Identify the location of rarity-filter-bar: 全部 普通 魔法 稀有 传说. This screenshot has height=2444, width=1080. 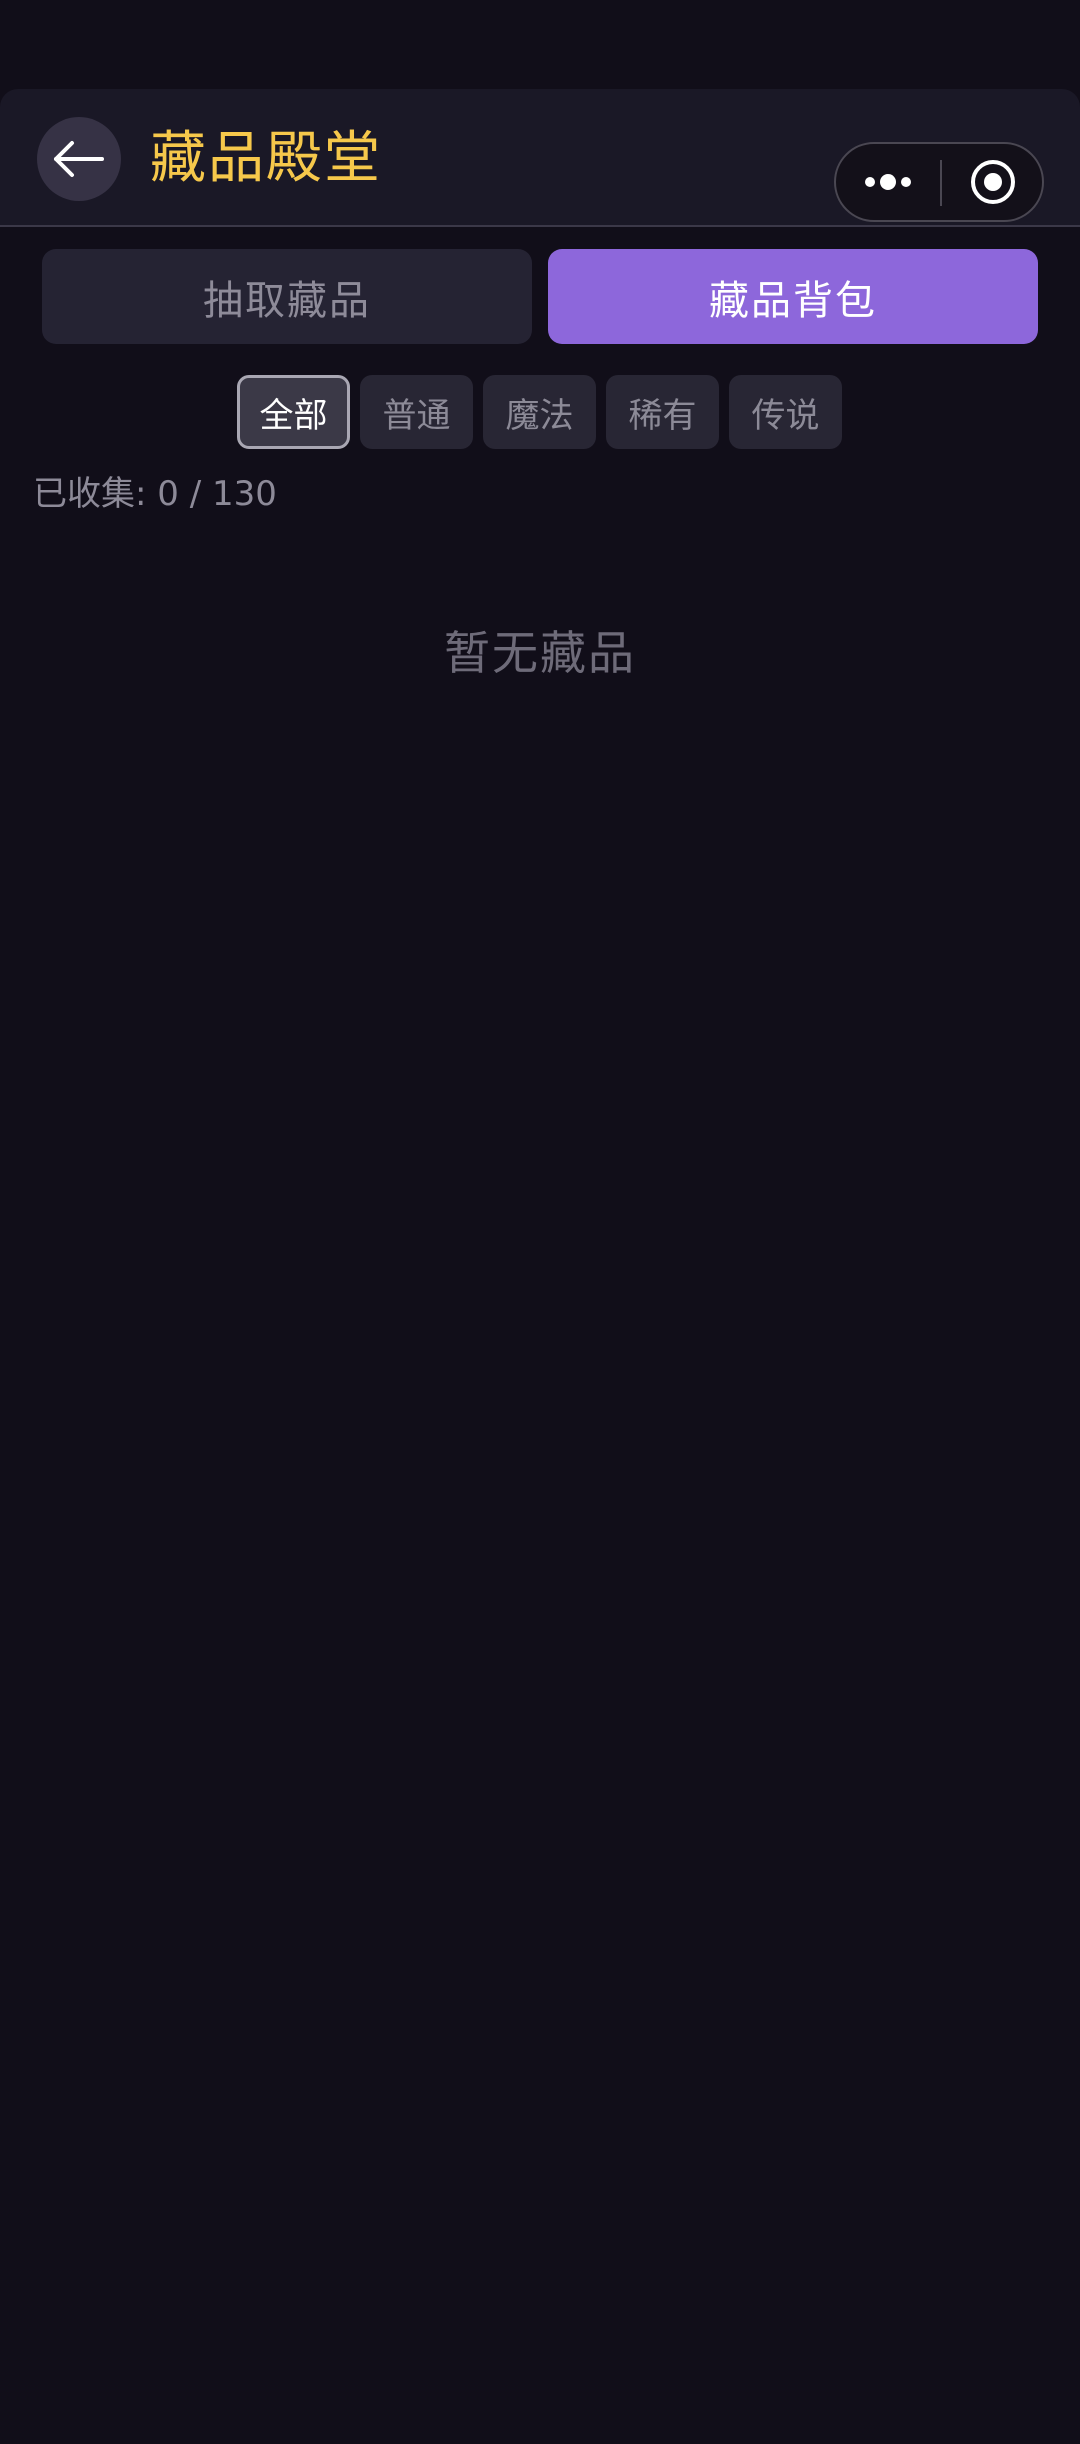
(540, 412).